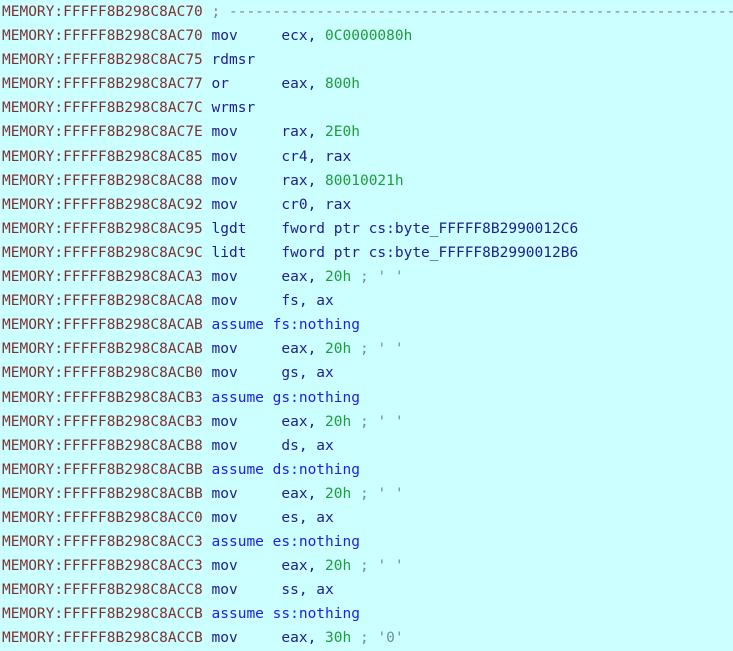  I want to click on disassembly-line: MEMORY:FFFFF8B298C8AC77 or eax, 800h, so click(366, 84).